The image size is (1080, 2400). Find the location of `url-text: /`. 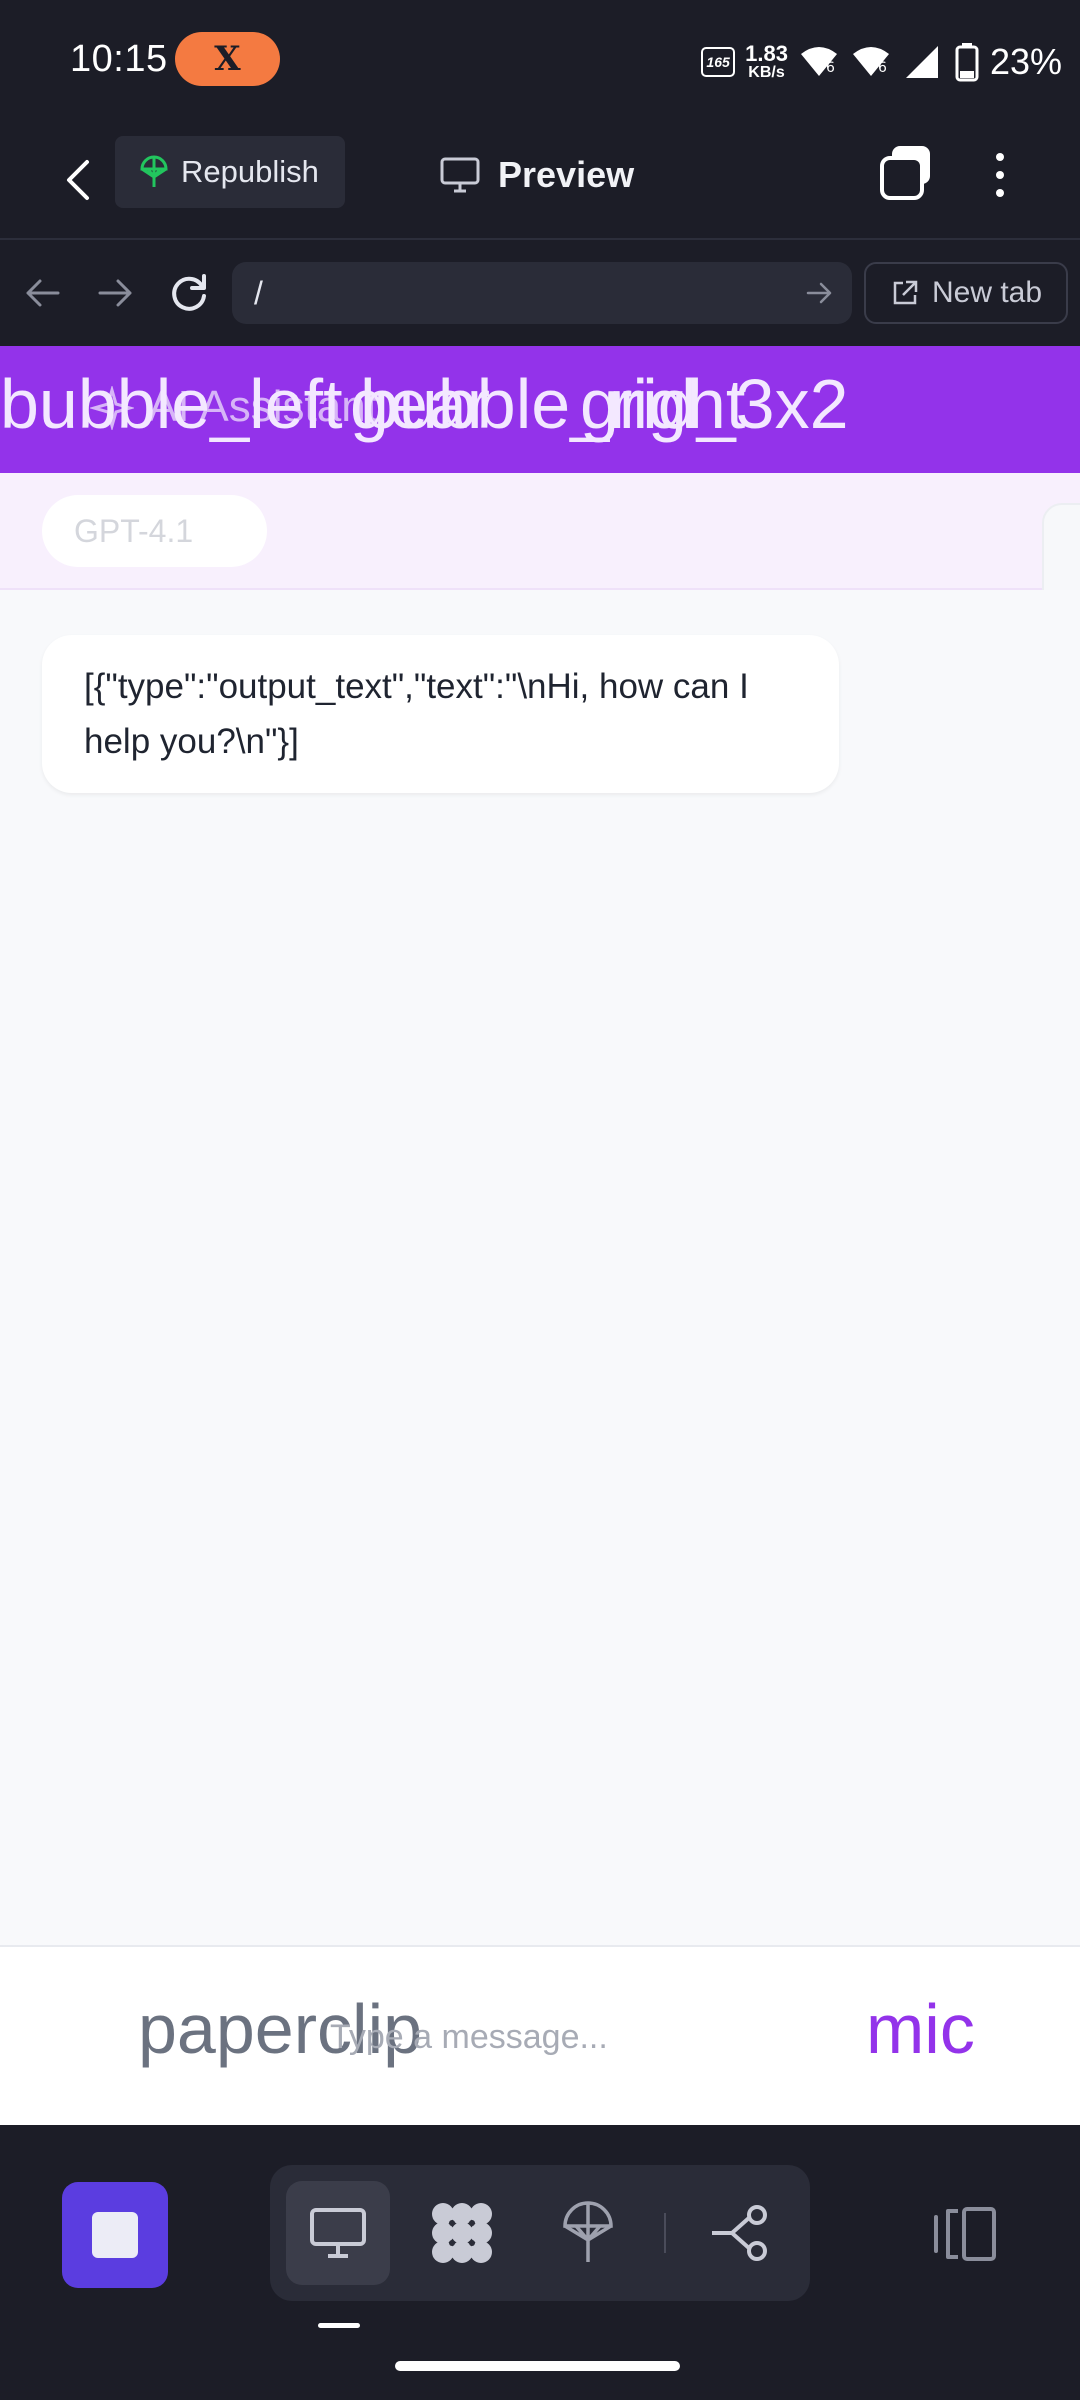

url-text: / is located at coordinates (258, 292).